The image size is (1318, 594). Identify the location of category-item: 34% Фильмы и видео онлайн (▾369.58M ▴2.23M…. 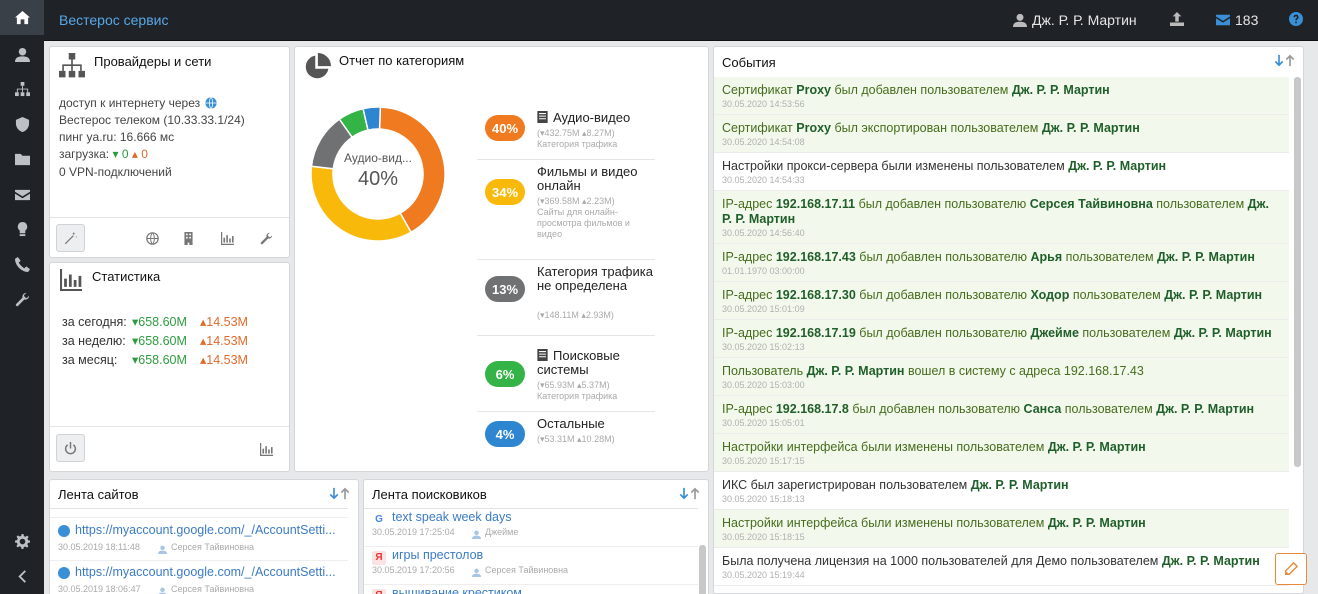
(566, 202).